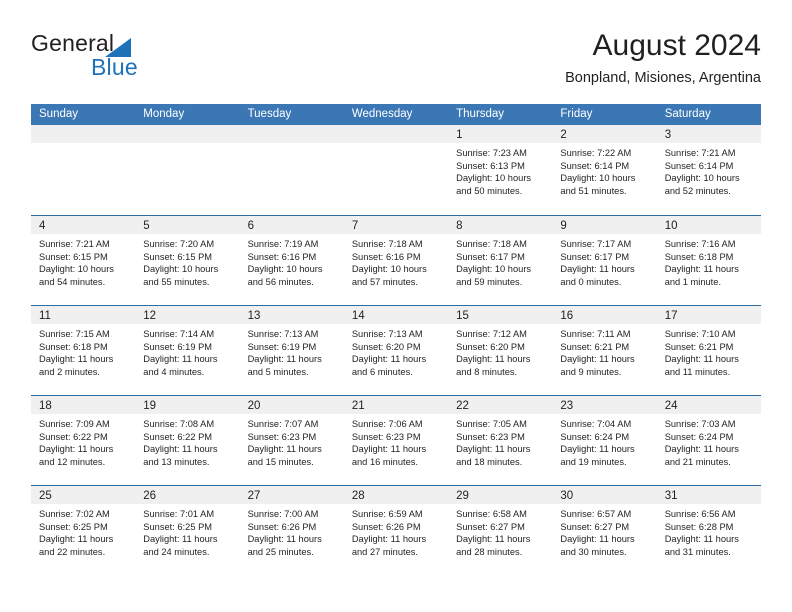 This screenshot has width=792, height=612. Describe the element at coordinates (291, 495) in the screenshot. I see `day-number-band: 27` at that location.